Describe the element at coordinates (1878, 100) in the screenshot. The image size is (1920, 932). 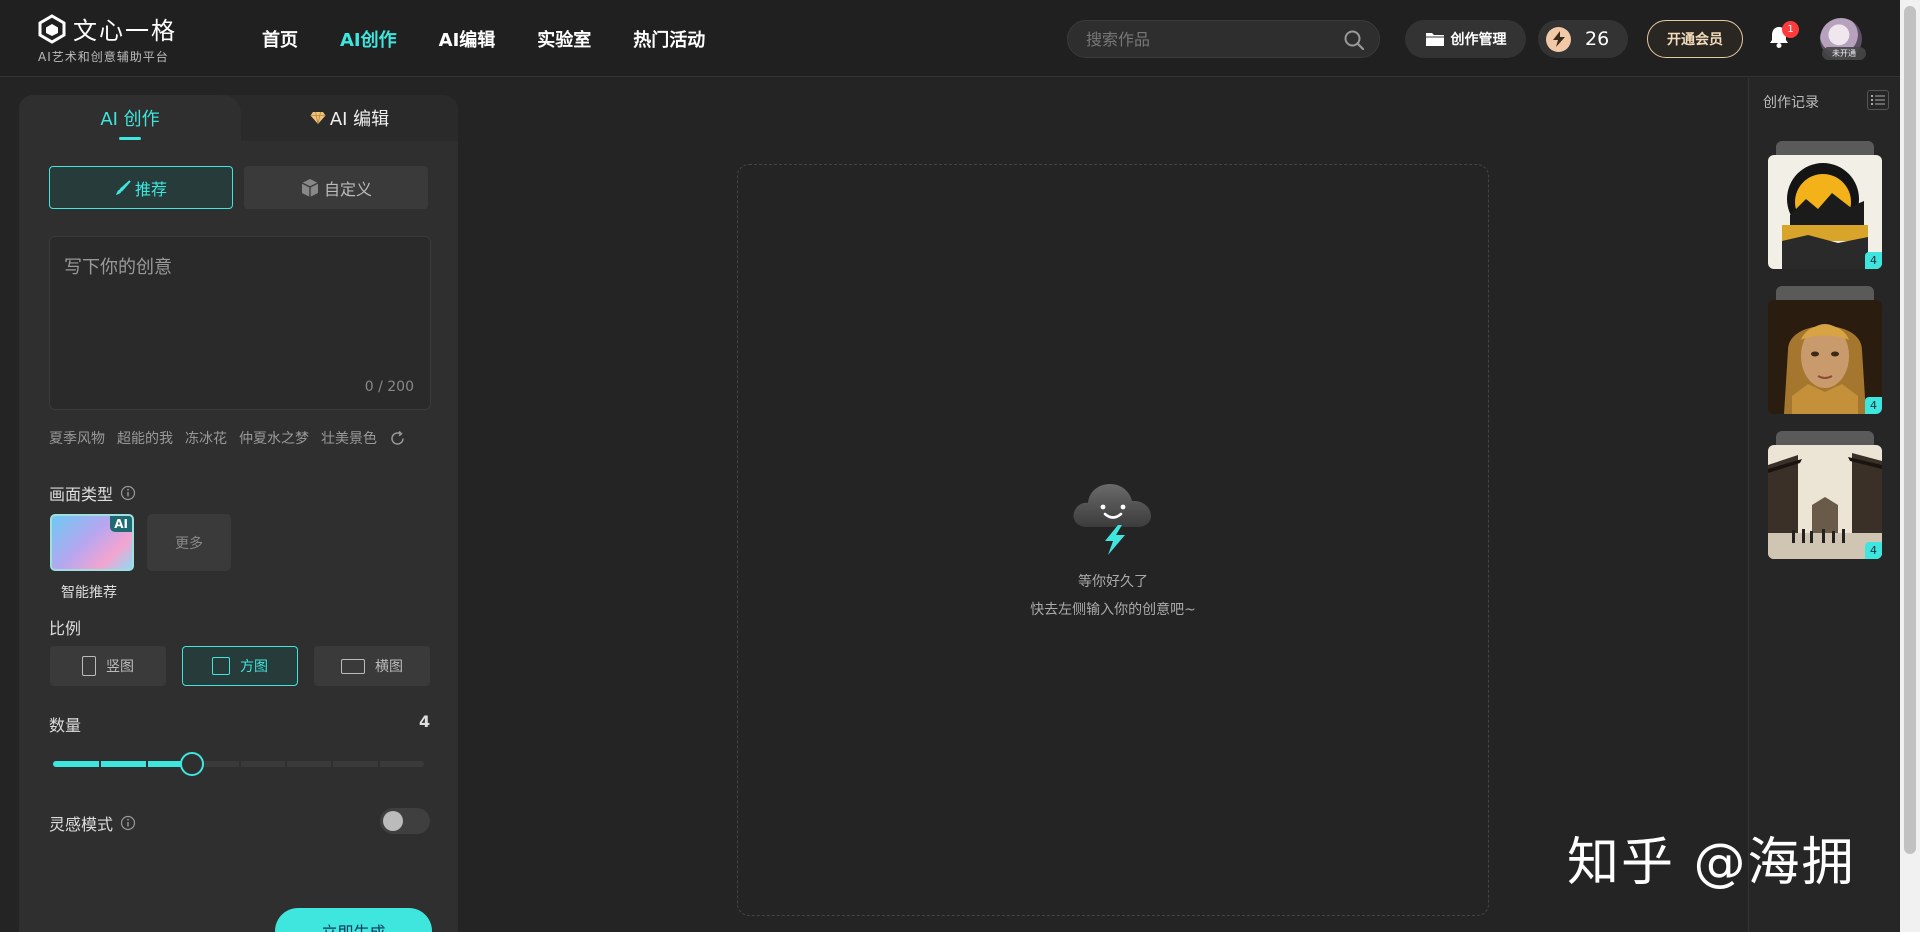
I see `list-view-icon` at that location.